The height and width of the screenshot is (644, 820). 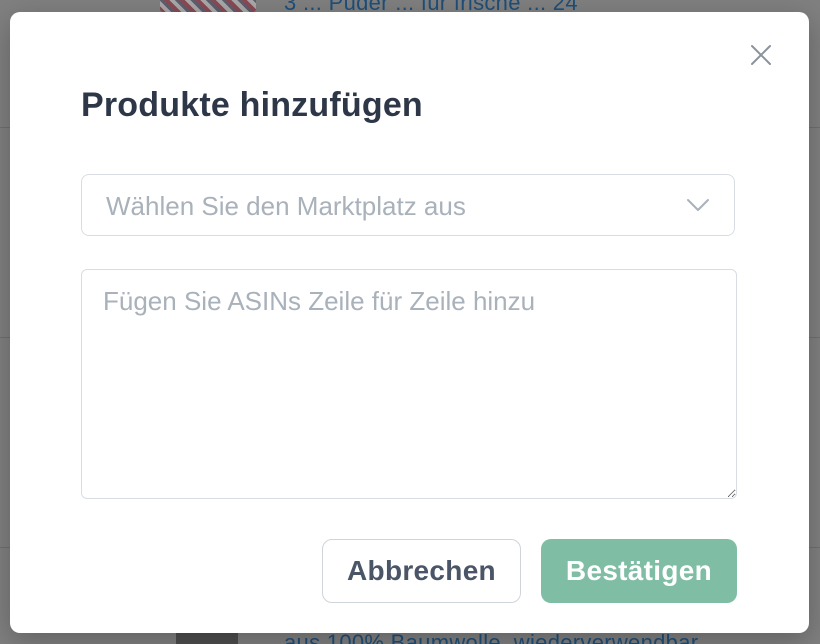 What do you see at coordinates (421, 571) in the screenshot?
I see `cancel-button: Abbrechen` at bounding box center [421, 571].